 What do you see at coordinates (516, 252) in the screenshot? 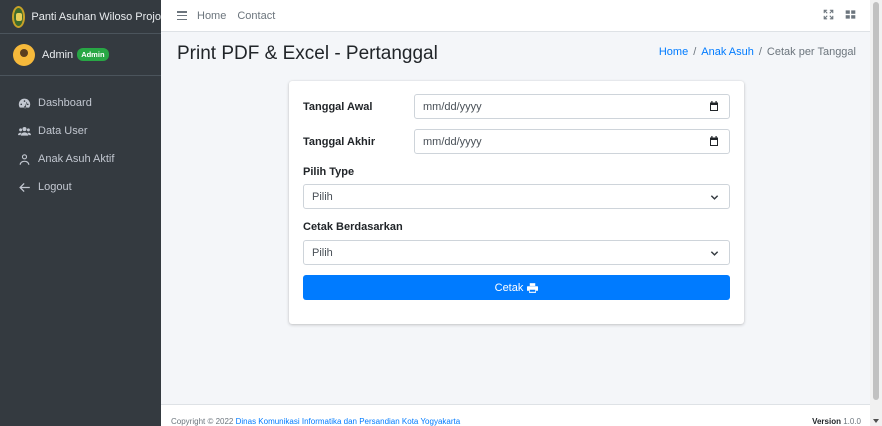
I see `cetak-berdasarkan-select: Pilih` at bounding box center [516, 252].